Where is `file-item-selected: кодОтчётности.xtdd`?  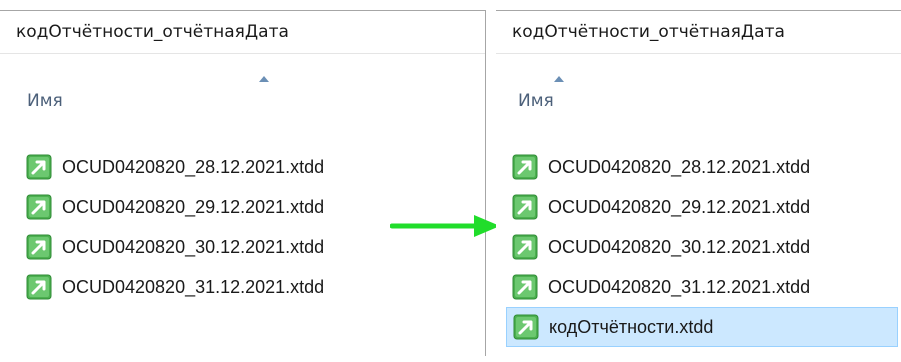 file-item-selected: кодОтчётности.xtdd is located at coordinates (702, 327).